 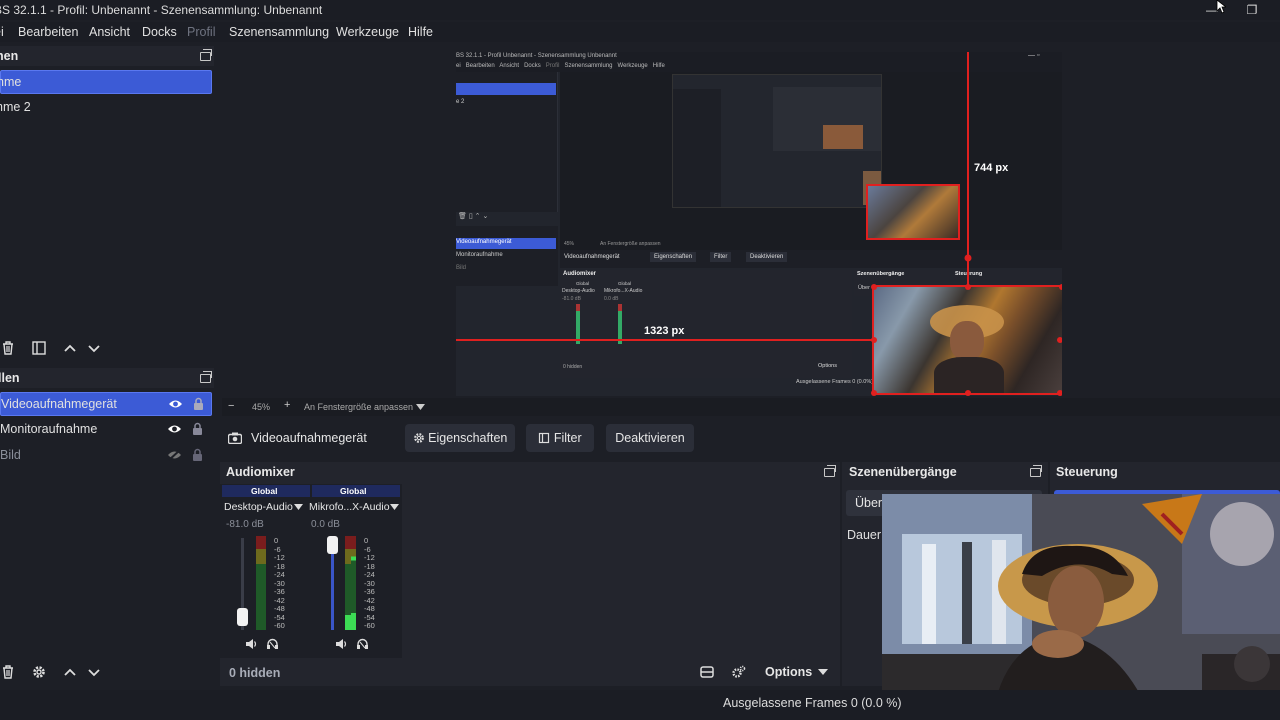 I want to click on properties-button: Eigenschaften, so click(x=460, y=438).